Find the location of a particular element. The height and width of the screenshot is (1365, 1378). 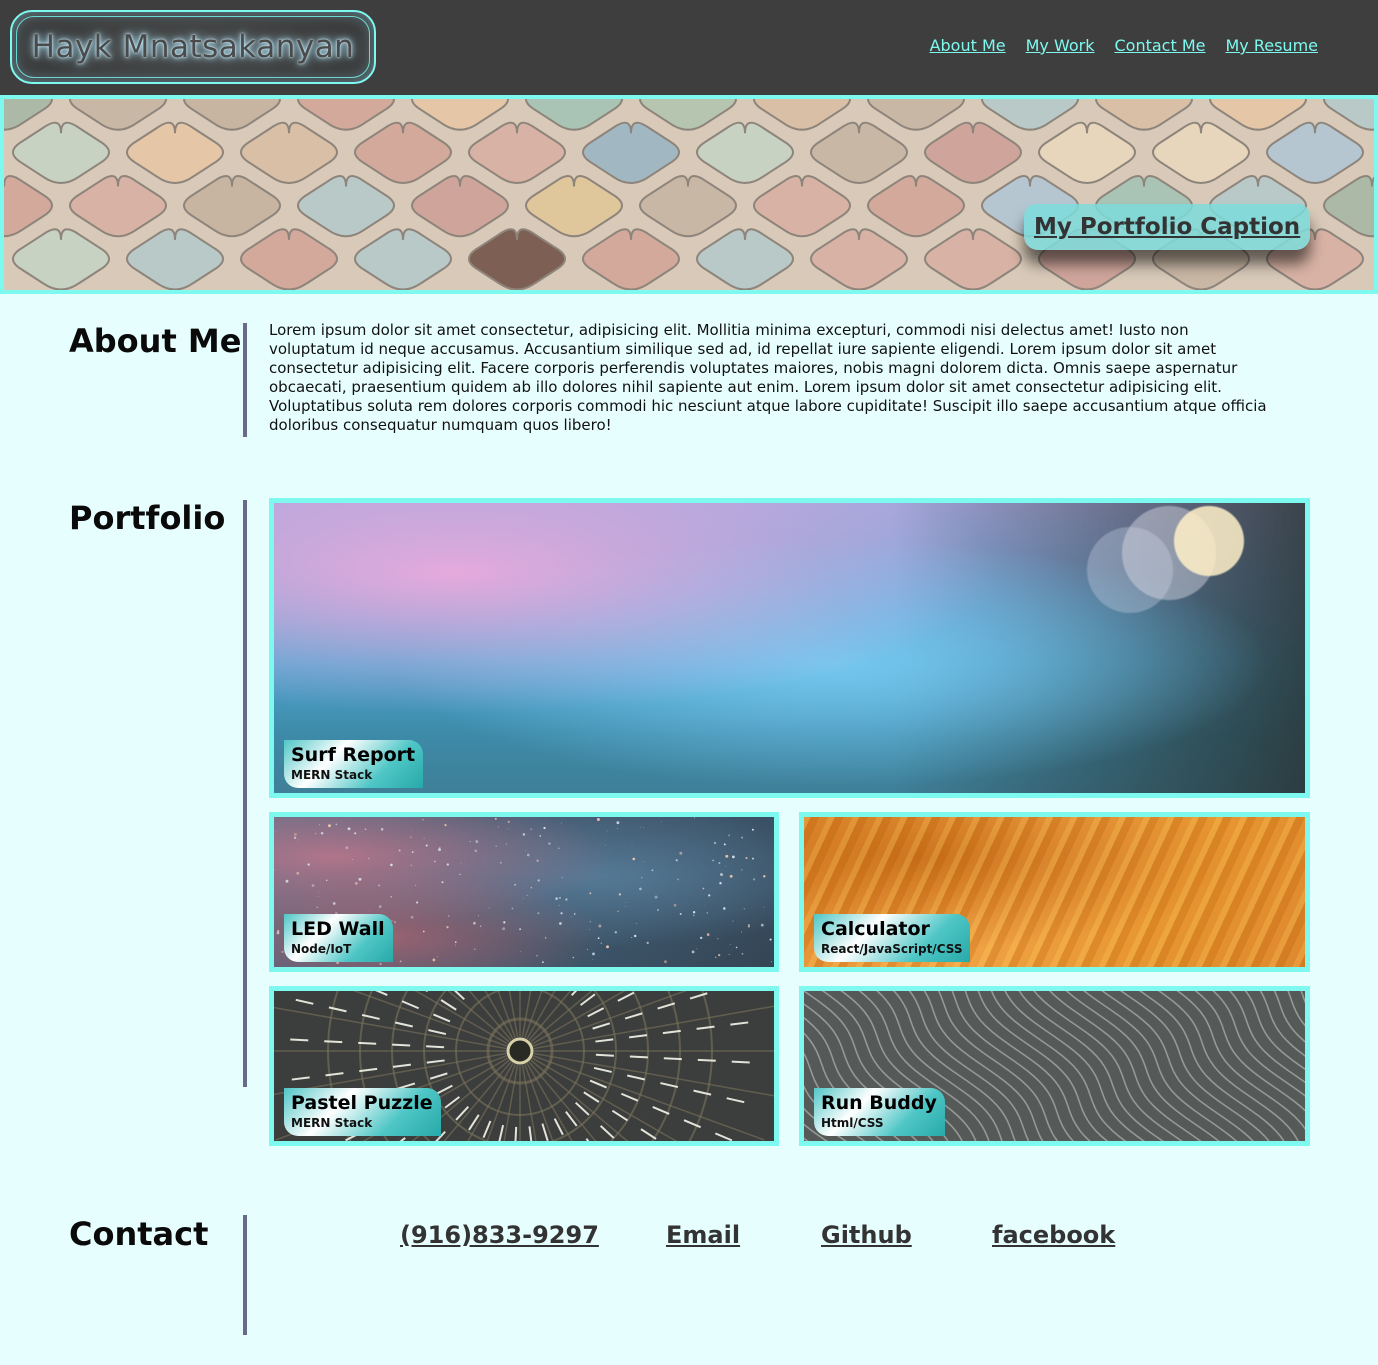

project-card-led-wall: LED Wall Node/IoT is located at coordinates (524, 892).